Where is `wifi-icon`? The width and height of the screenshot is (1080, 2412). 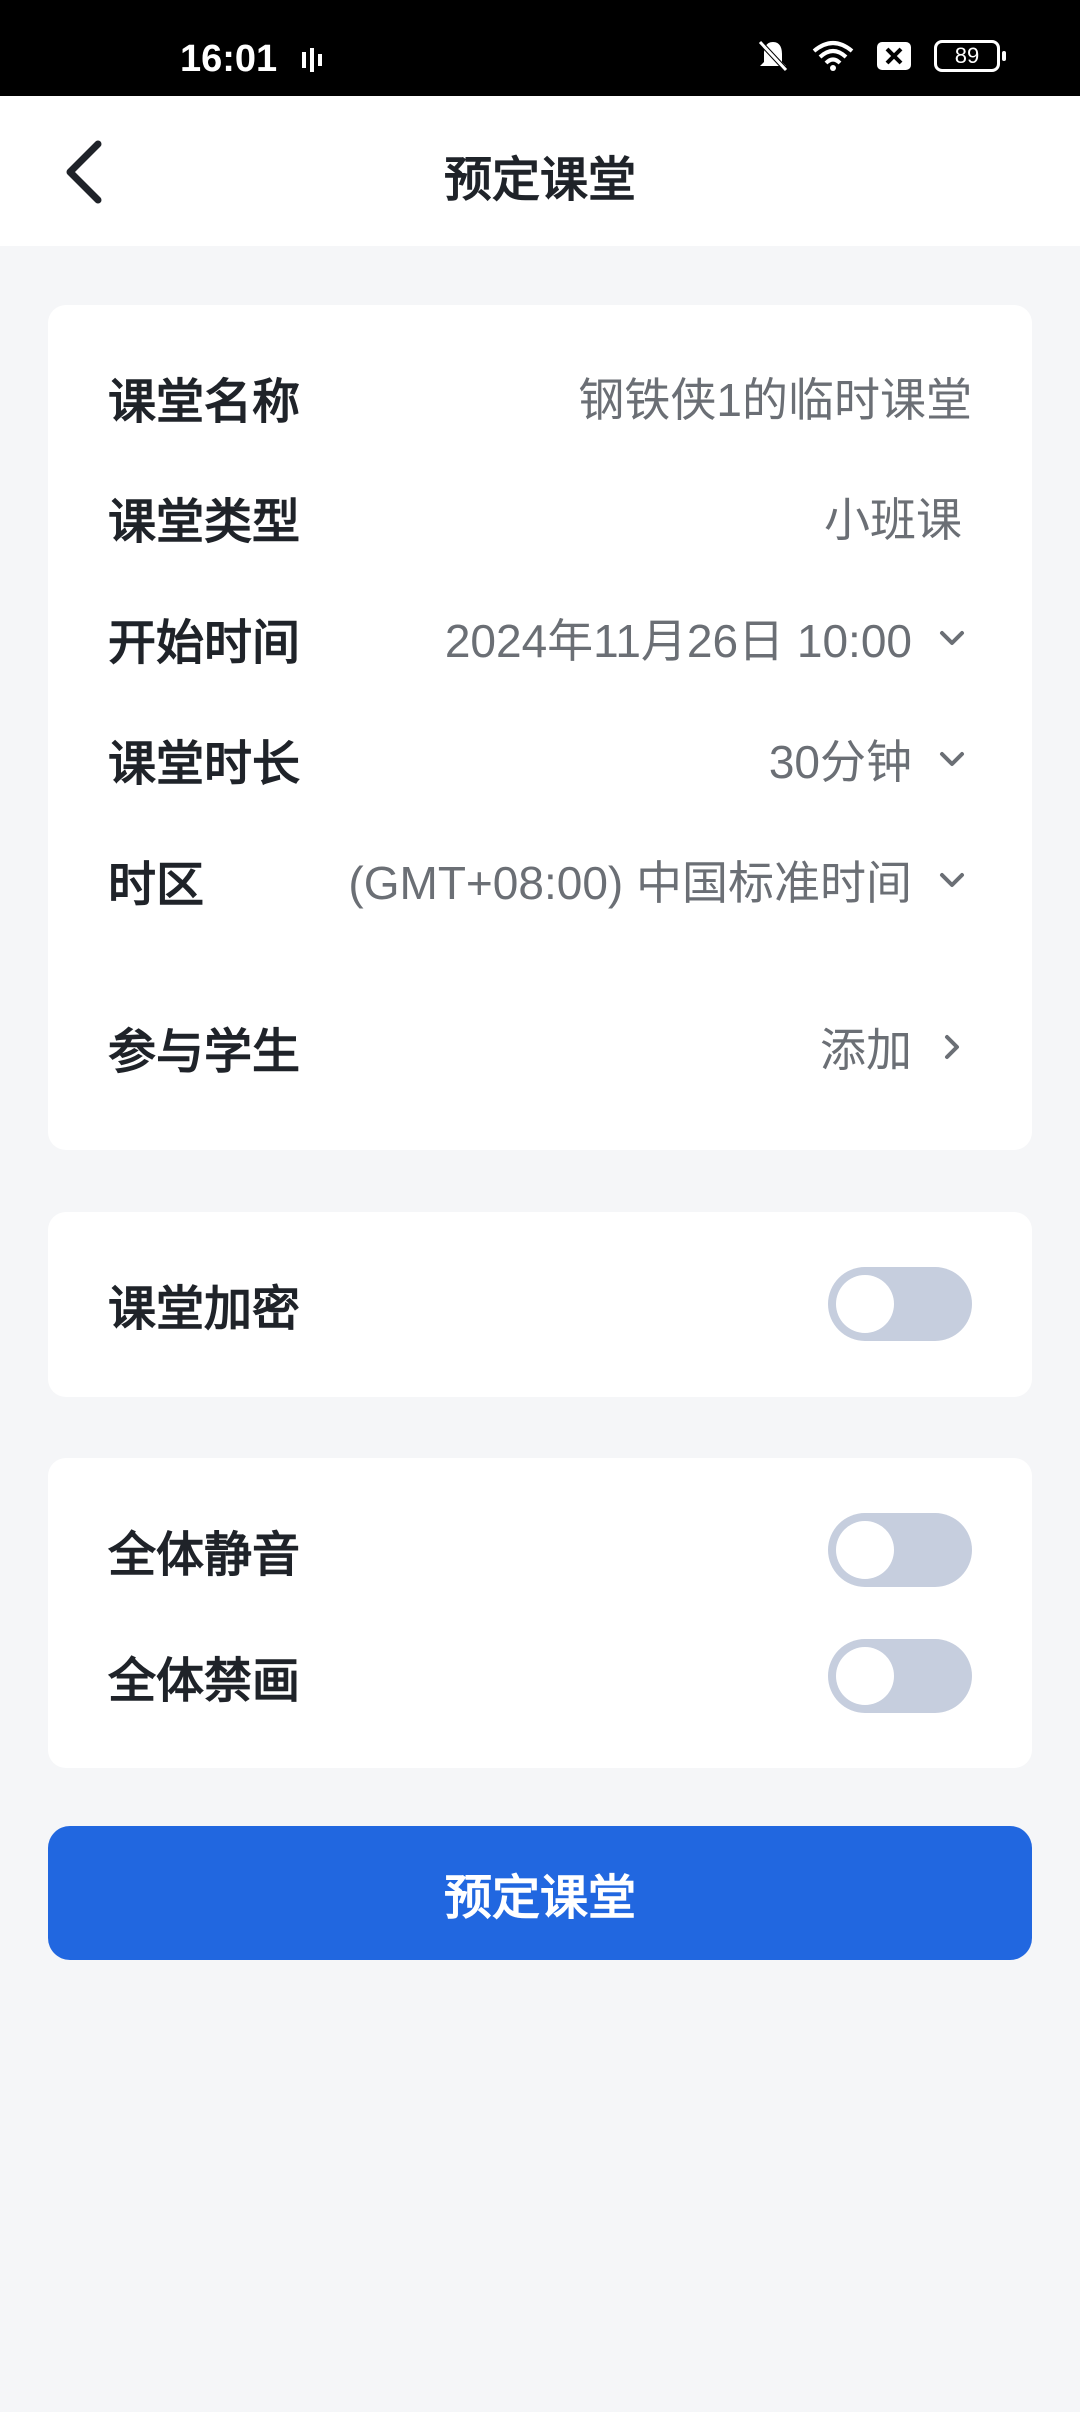 wifi-icon is located at coordinates (833, 56).